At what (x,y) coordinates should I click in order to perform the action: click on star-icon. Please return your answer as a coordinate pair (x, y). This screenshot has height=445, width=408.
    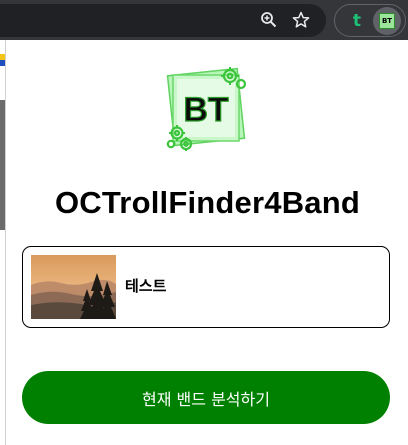
    Looking at the image, I should click on (301, 20).